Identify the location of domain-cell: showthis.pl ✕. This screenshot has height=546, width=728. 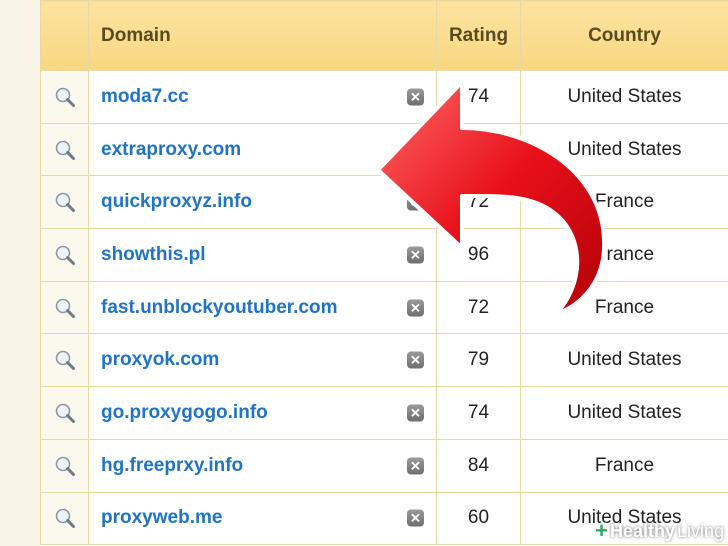
(262, 255).